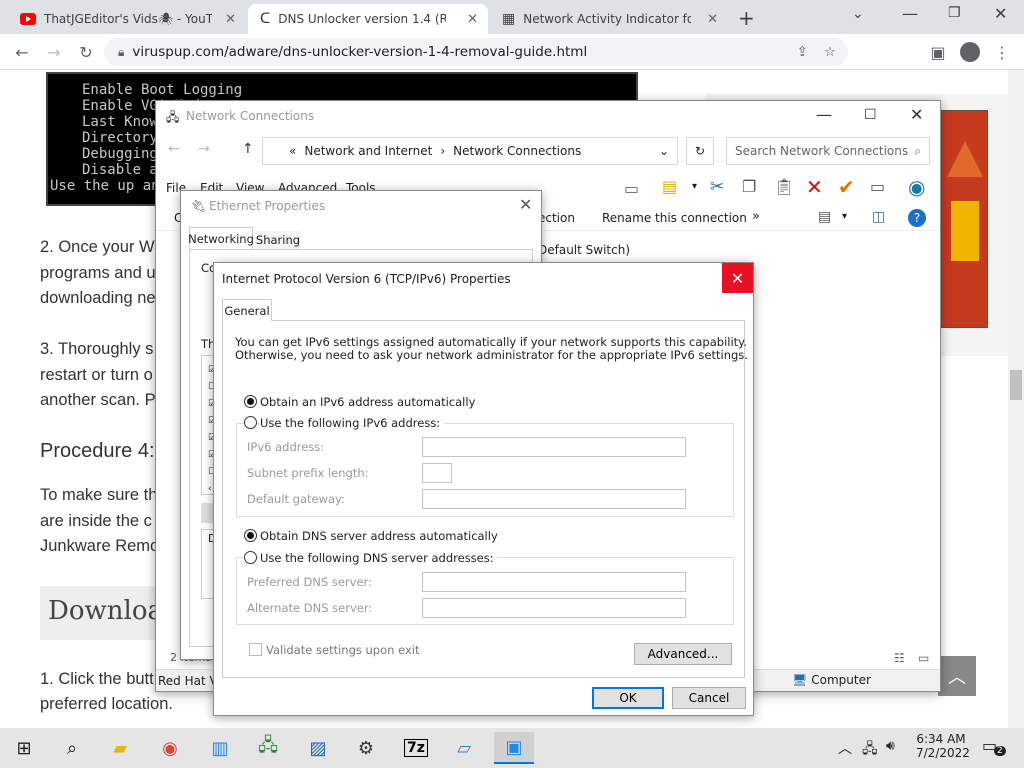 Image resolution: width=1024 pixels, height=768 pixels. Describe the element at coordinates (749, 186) in the screenshot. I see `copy-icon: ❐` at that location.